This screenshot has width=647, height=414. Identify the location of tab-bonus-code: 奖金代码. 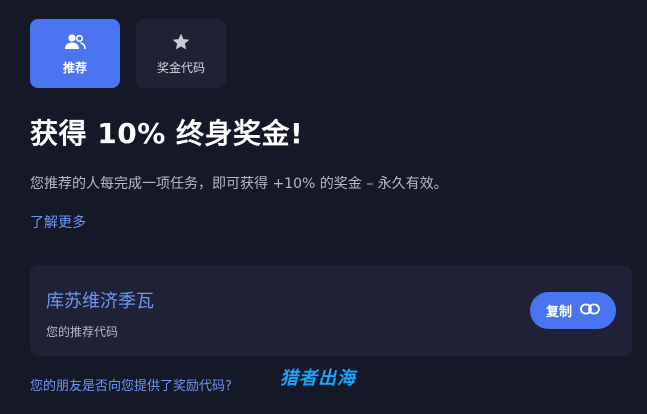
(181, 53).